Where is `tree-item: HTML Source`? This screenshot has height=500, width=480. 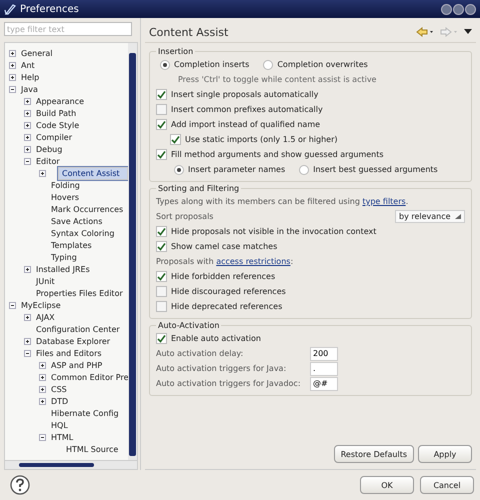 tree-item: HTML Source is located at coordinates (92, 449).